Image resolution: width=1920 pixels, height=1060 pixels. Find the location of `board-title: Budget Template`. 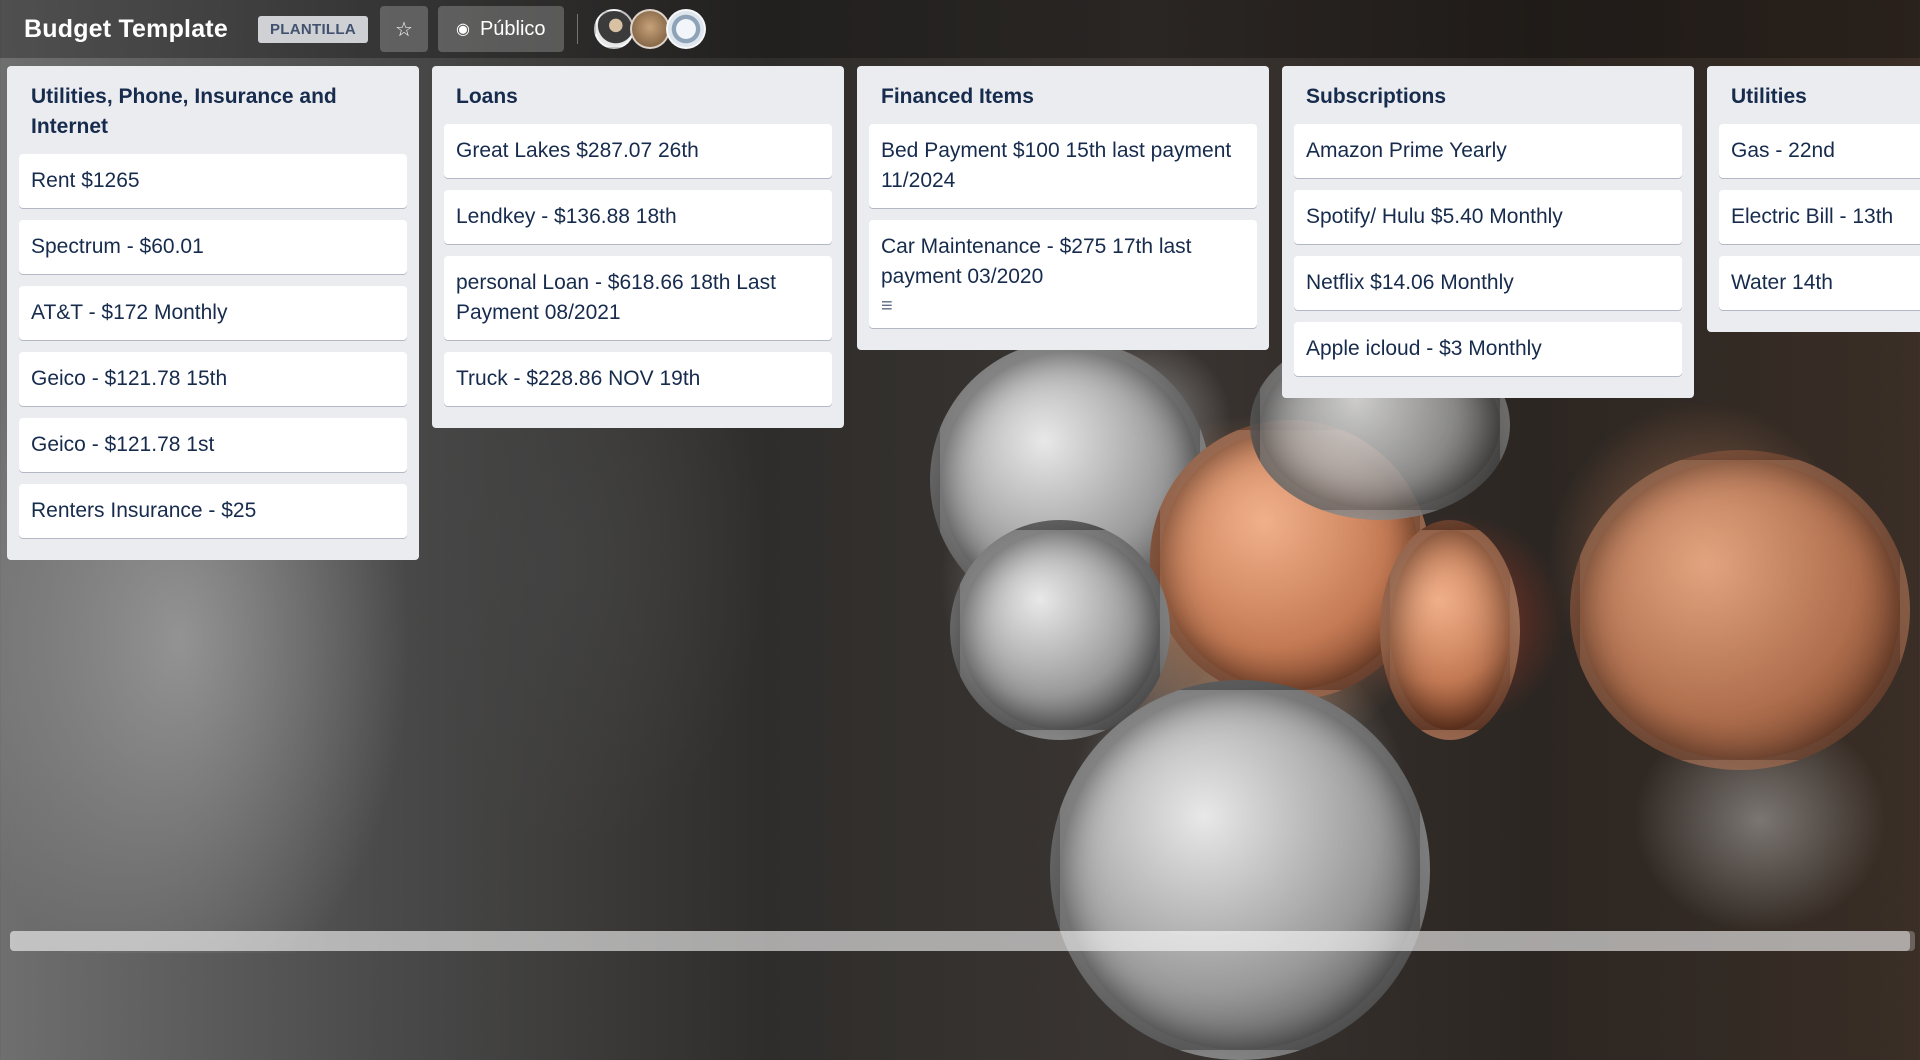

board-title: Budget Template is located at coordinates (126, 29).